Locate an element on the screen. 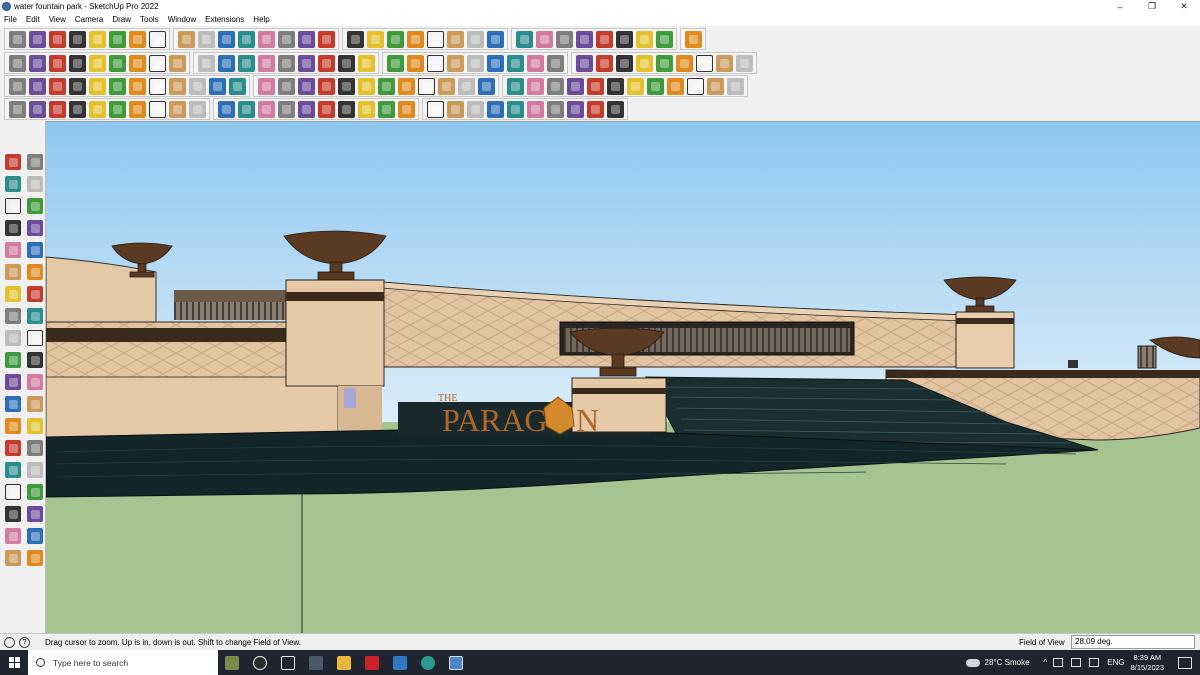 Image resolution: width=1200 pixels, height=675 pixels. cleanup-icon is located at coordinates (306, 86).